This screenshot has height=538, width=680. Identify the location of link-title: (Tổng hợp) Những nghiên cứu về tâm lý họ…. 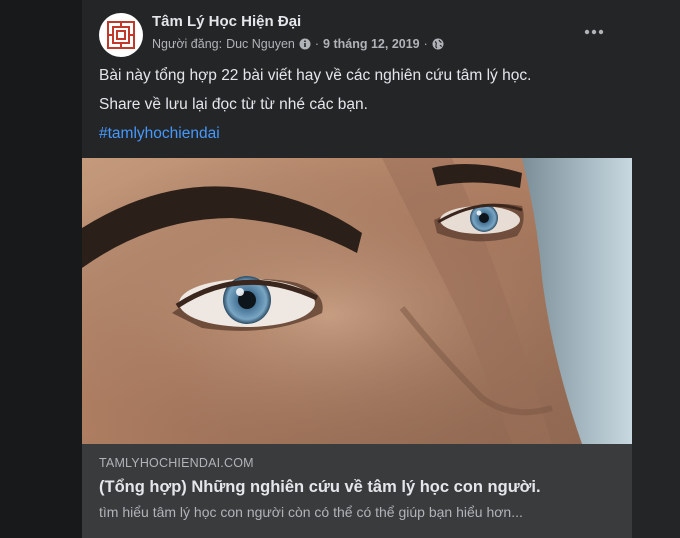
(320, 487).